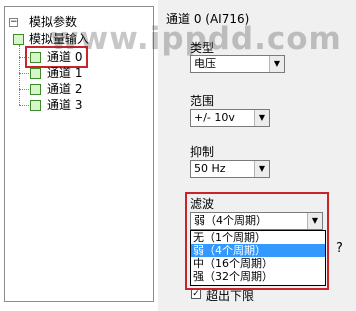 This screenshot has height=311, width=356. Describe the element at coordinates (237, 64) in the screenshot. I see `type-select: 电压 ▼` at that location.